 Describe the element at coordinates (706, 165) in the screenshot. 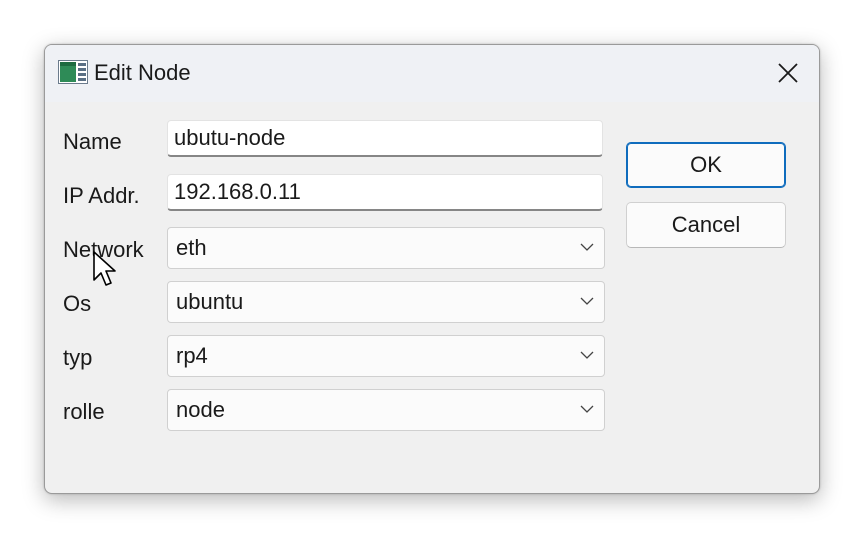

I see `ok-button: OK` at that location.